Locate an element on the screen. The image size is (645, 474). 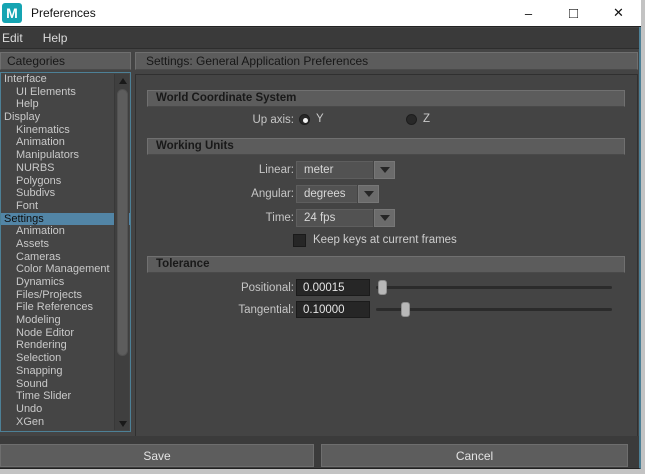
angular-label: Angular: is located at coordinates (272, 194).